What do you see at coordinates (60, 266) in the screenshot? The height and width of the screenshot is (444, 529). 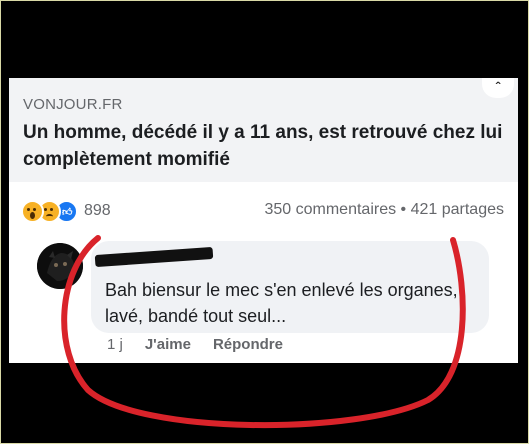 I see `avatar` at bounding box center [60, 266].